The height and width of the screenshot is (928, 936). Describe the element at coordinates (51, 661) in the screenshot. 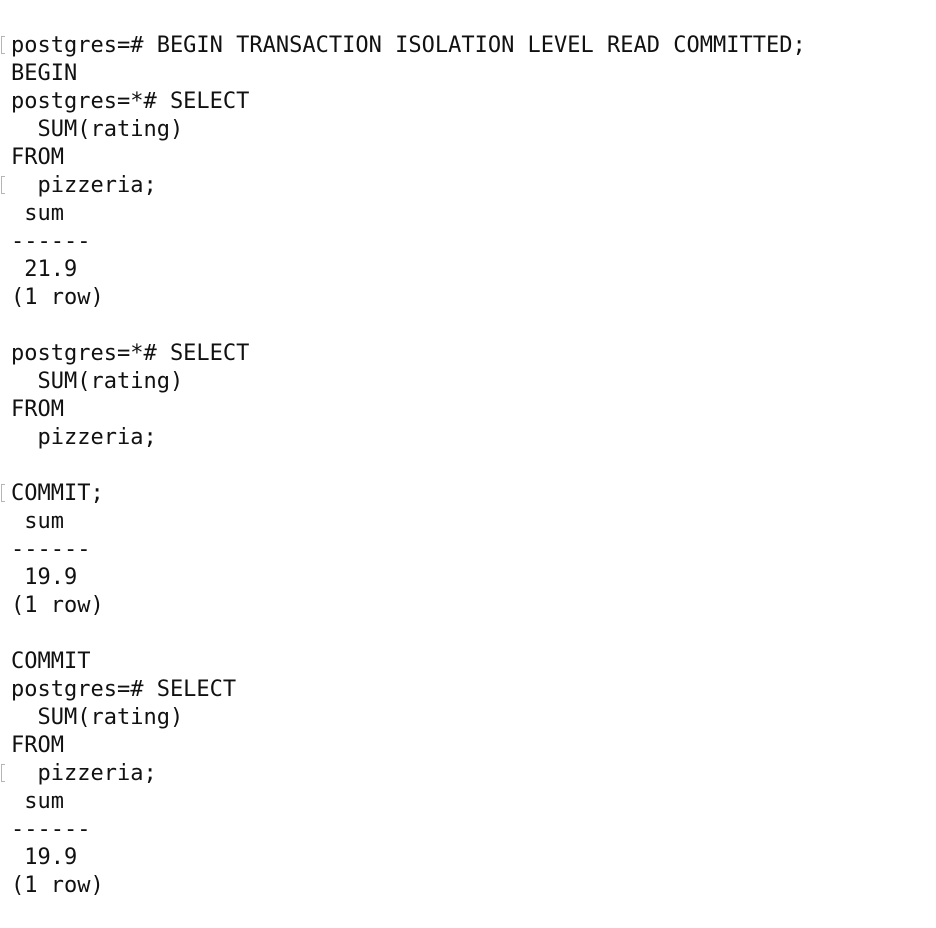

I see `line-text: COMMIT` at that location.